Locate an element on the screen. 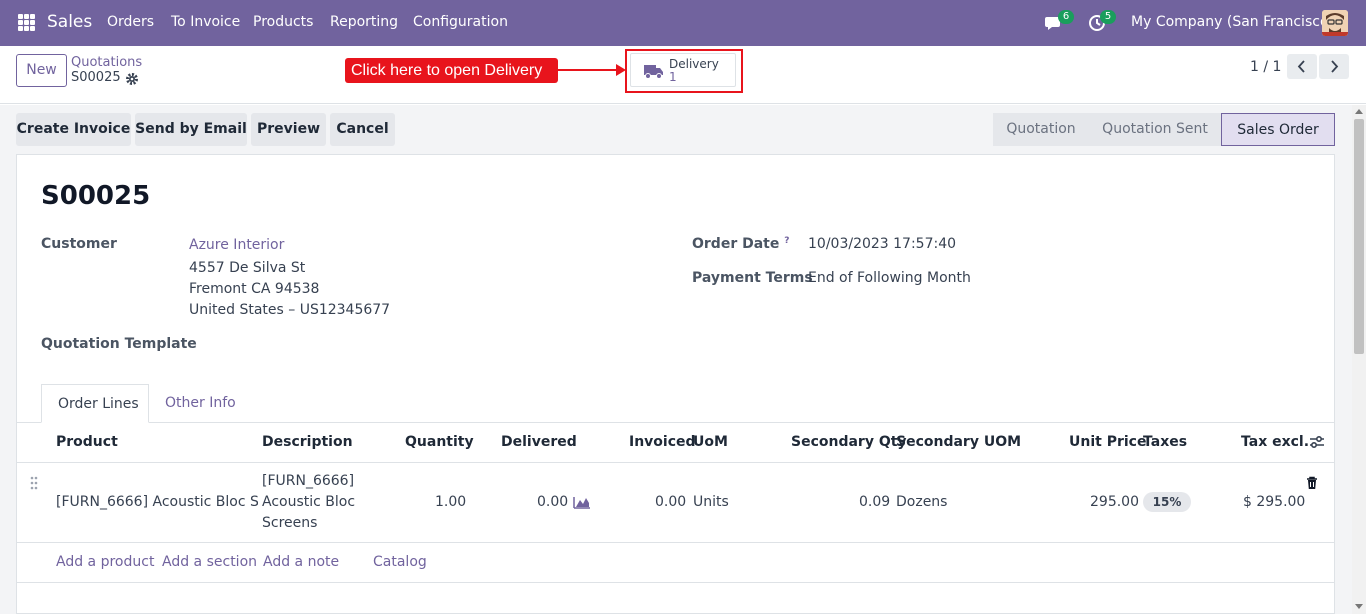 This screenshot has height=614, width=1366. row-quantity: 1.00 is located at coordinates (450, 502).